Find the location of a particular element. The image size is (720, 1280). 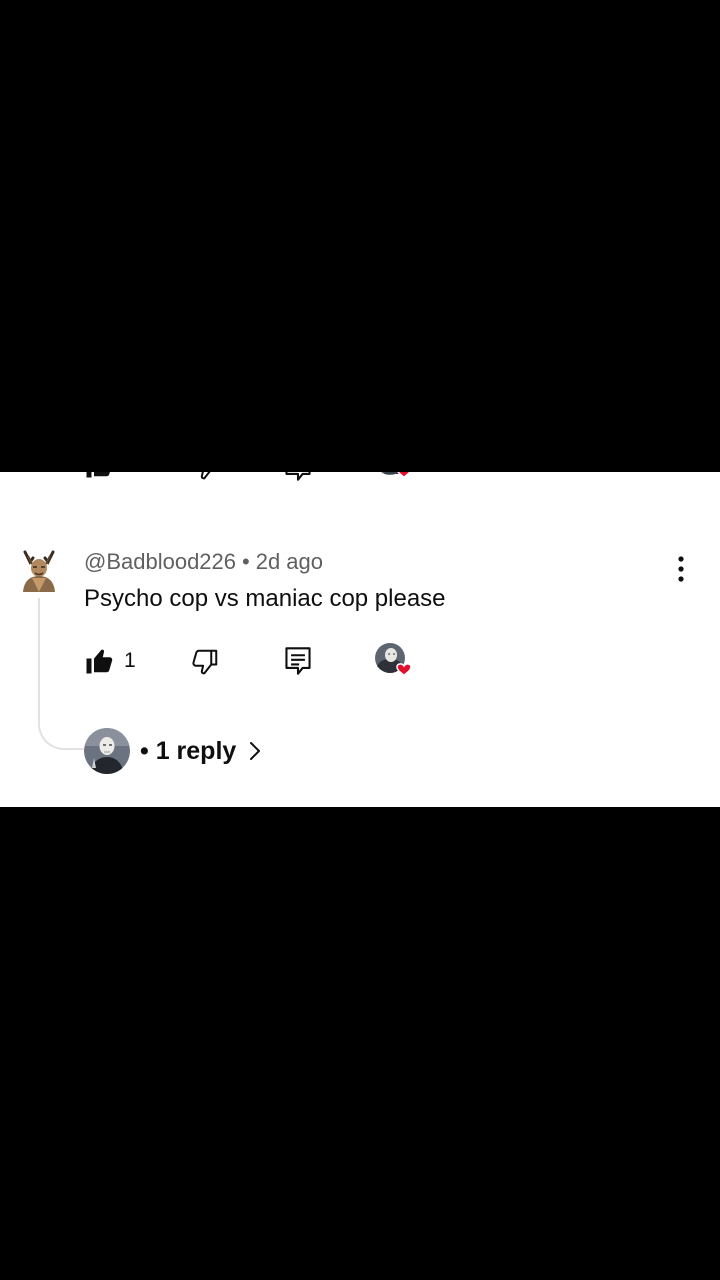

like-button: 1 is located at coordinates (110, 661).